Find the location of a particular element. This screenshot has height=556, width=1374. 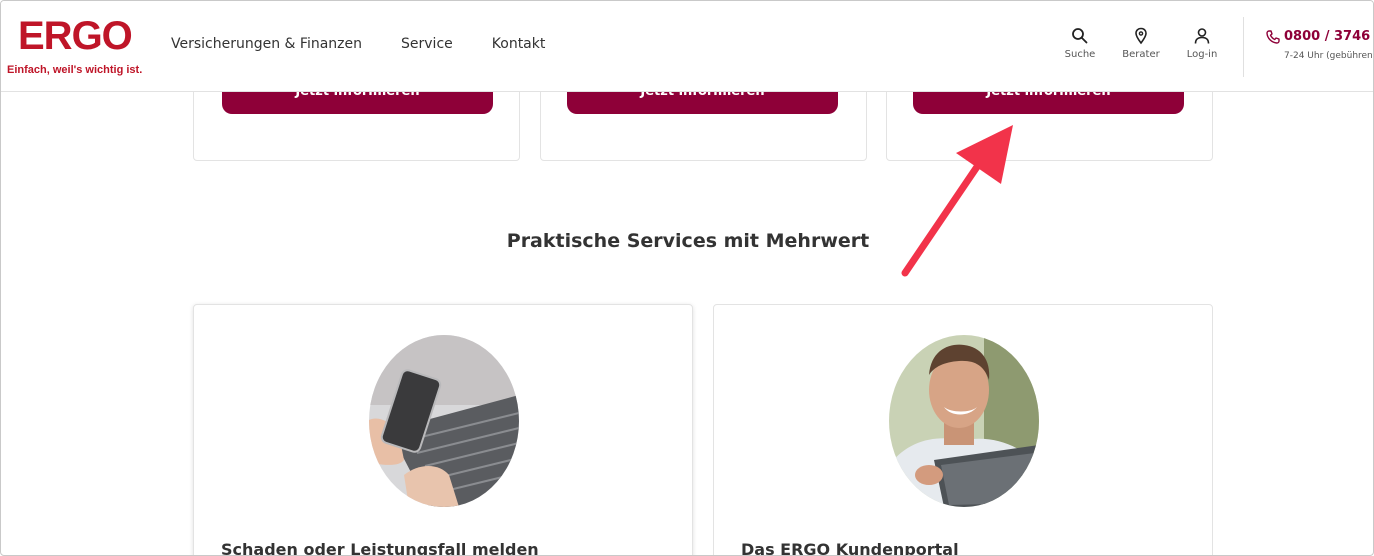

nav-item-kontakt: Kontakt is located at coordinates (519, 44).